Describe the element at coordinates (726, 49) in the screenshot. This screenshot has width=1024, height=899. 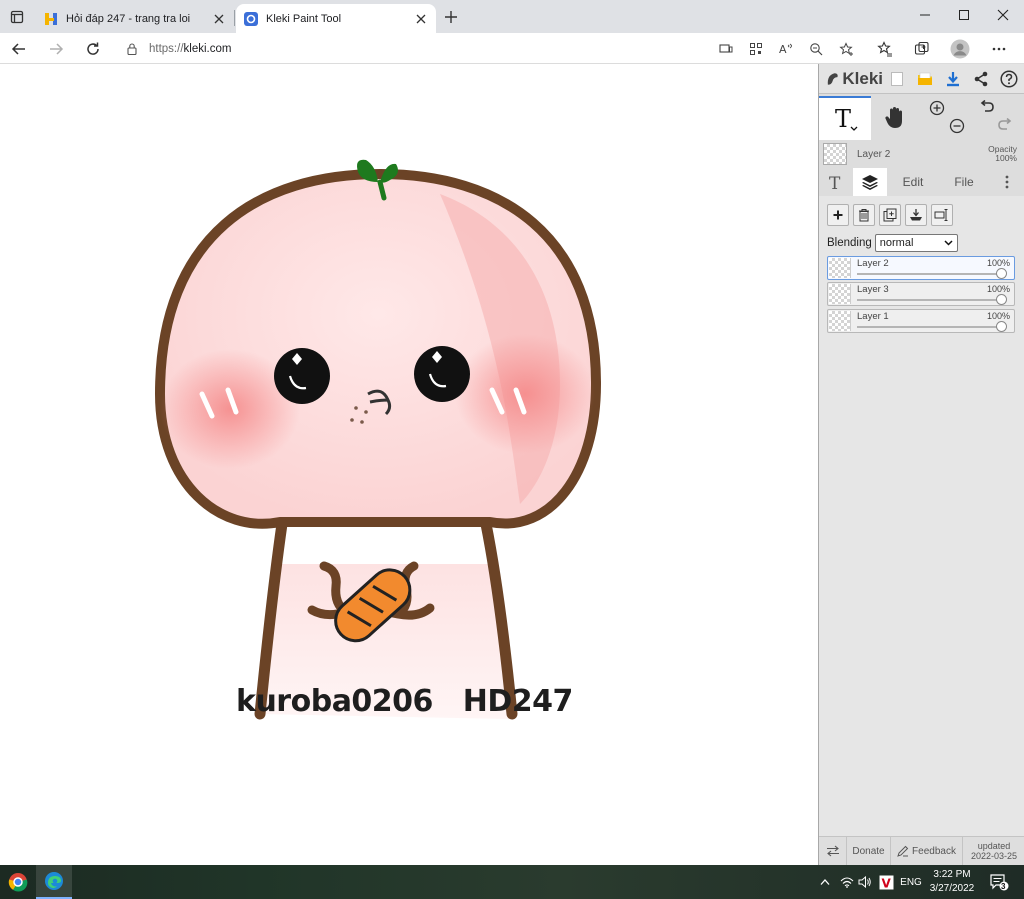
I see `app-available-icon` at that location.